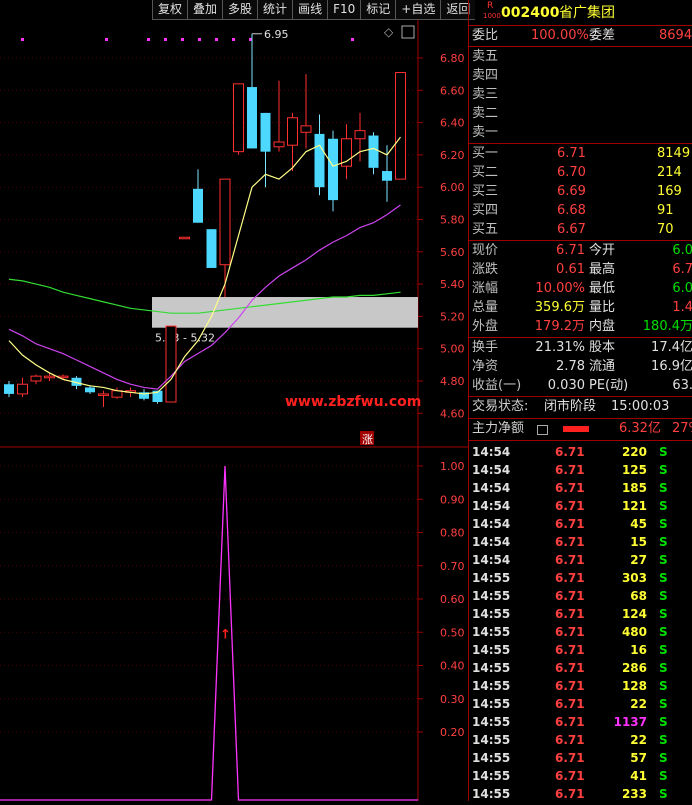 The image size is (692, 805). I want to click on toolbar-button: +自选, so click(418, 10).